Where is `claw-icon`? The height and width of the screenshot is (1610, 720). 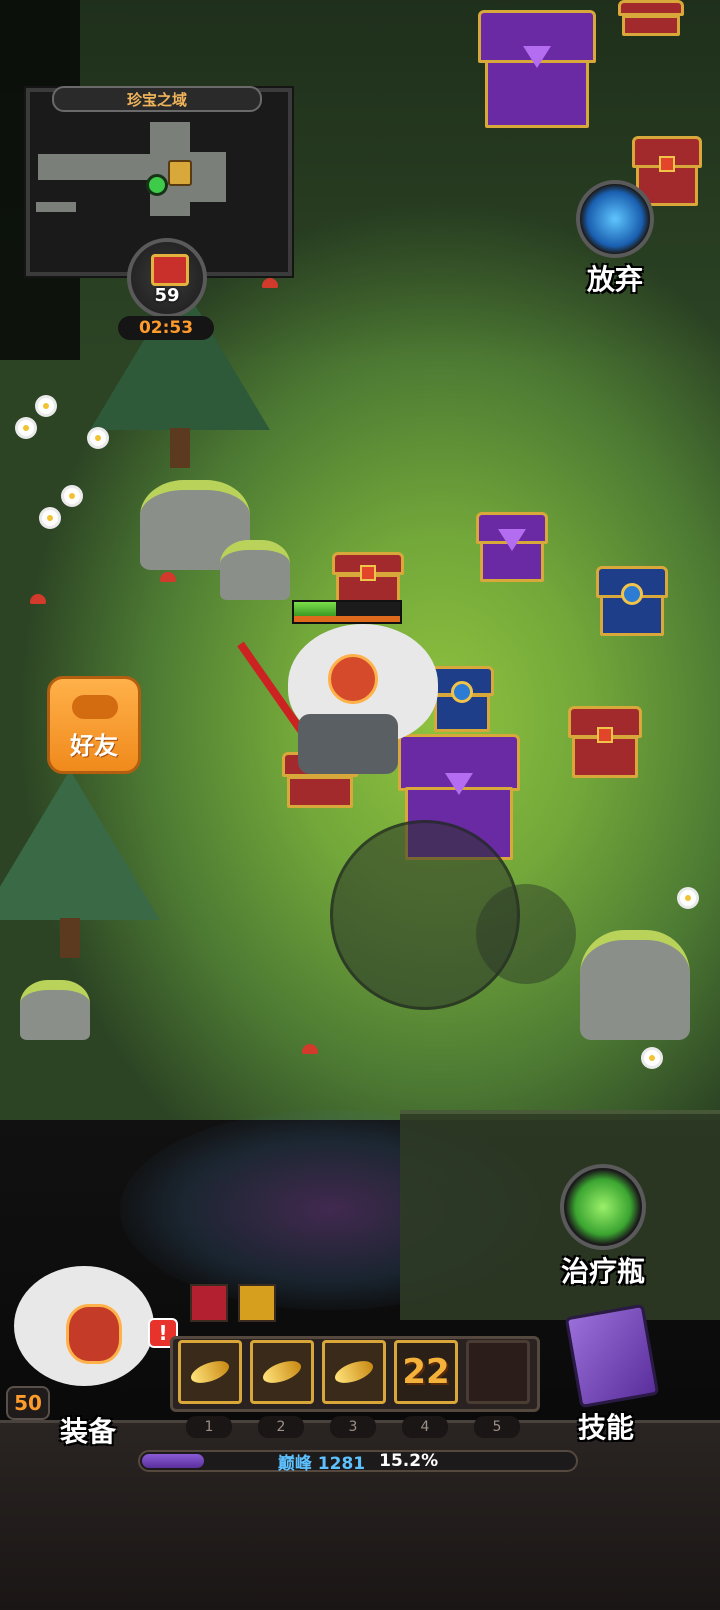
claw-icon is located at coordinates (354, 1372).